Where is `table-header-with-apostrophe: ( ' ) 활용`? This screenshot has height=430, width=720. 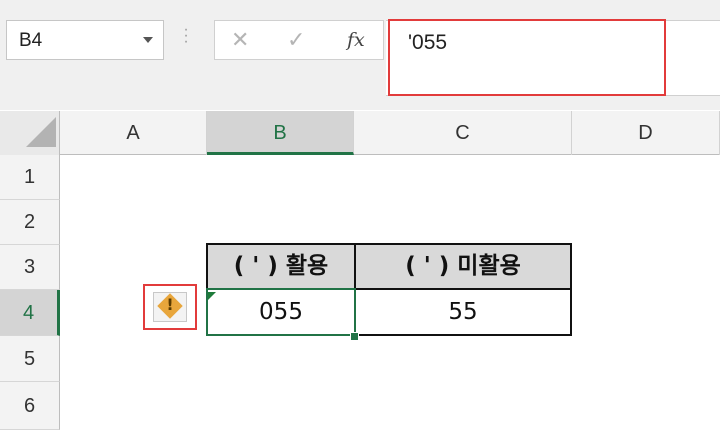 table-header-with-apostrophe: ( ' ) 활용 is located at coordinates (281, 266).